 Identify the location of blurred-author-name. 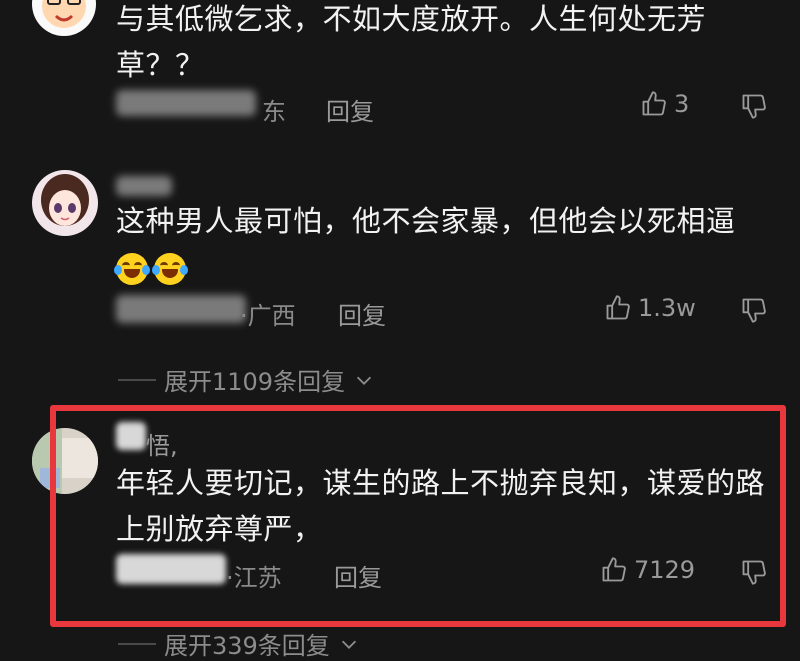
(144, 186).